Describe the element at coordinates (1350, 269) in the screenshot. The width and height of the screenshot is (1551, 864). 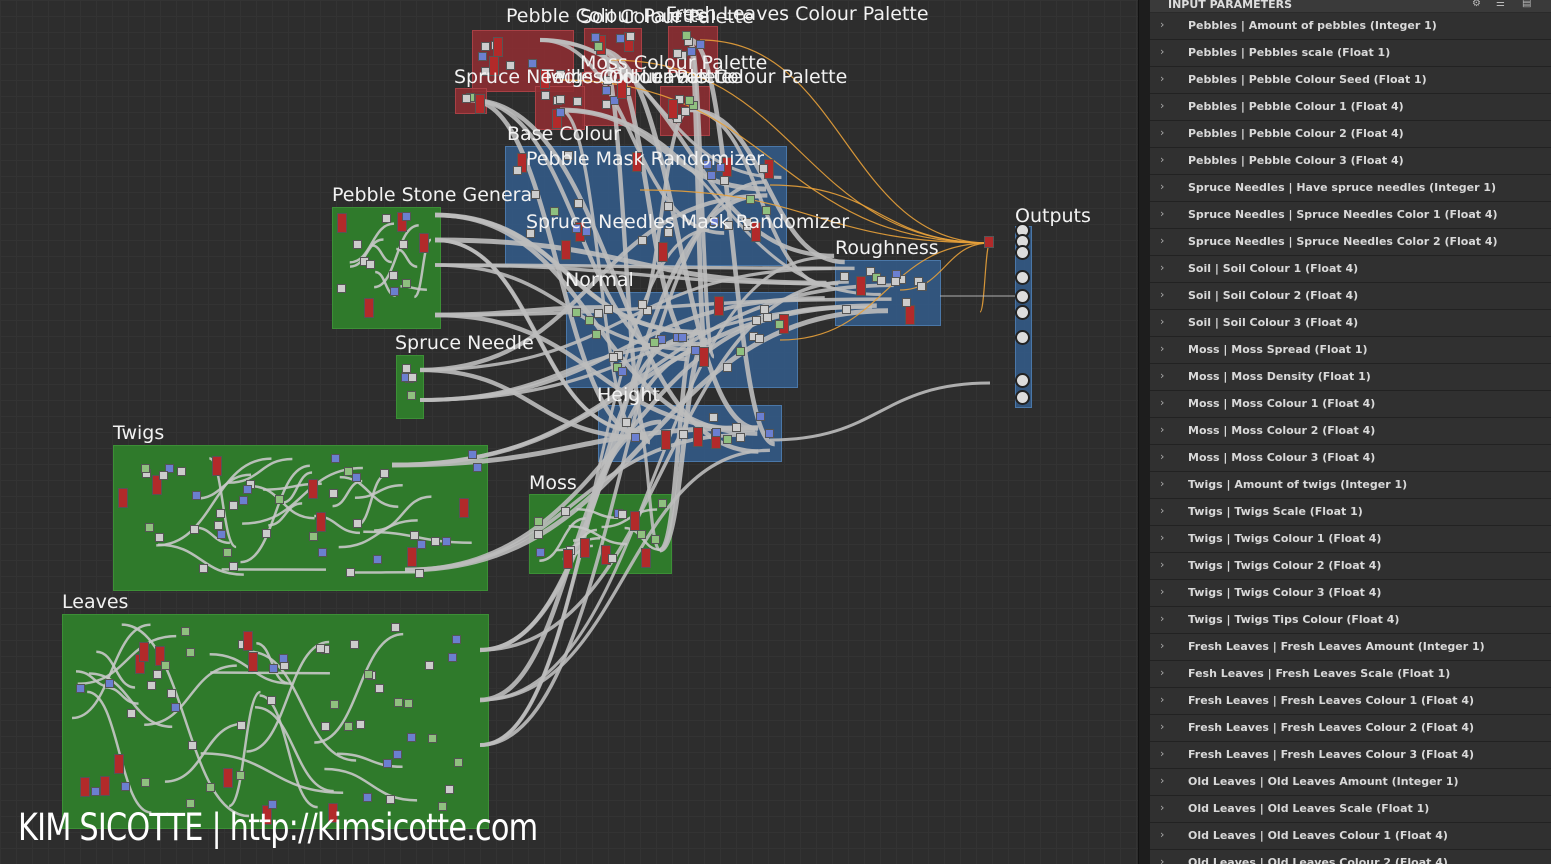
I see `param-row: › Soil | Soil Colour 1 (Float 4)` at that location.